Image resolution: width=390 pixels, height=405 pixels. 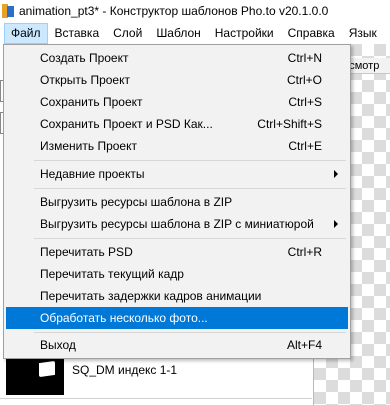 What do you see at coordinates (311, 33) in the screenshot?
I see `menu-help: Справка` at bounding box center [311, 33].